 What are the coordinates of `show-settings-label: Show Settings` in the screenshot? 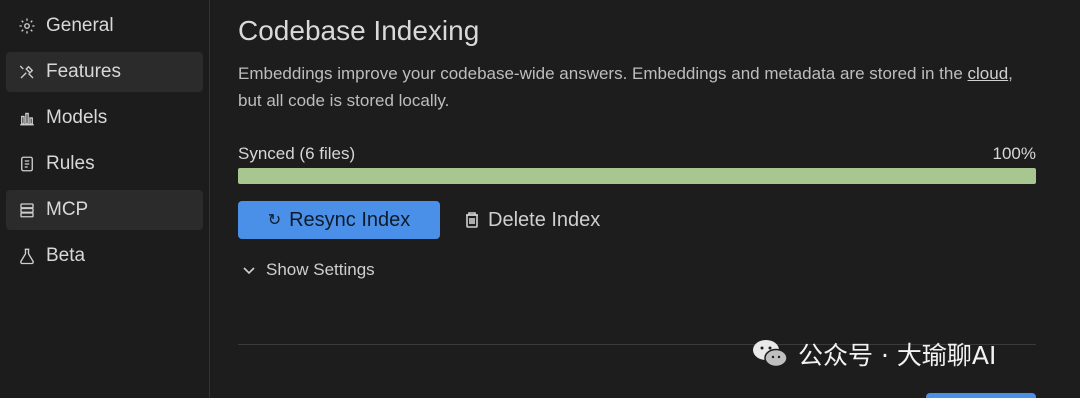 It's located at (320, 269).